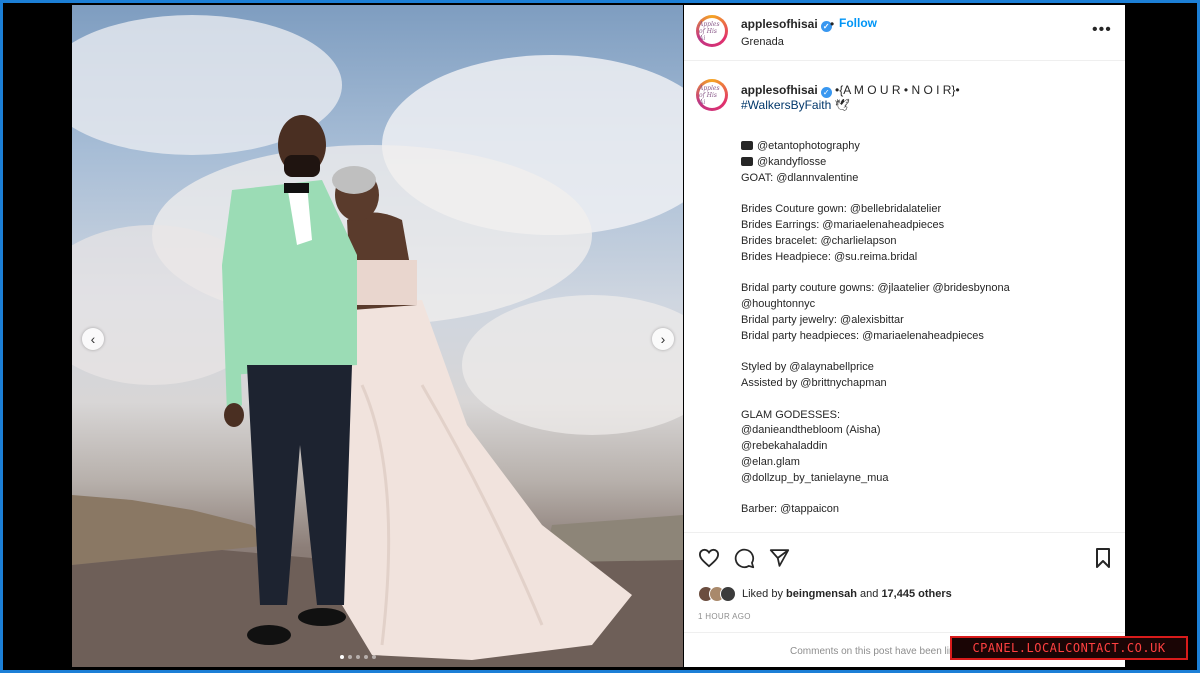 The width and height of the screenshot is (1200, 673). I want to click on caption-line: @dollzup_by_tanielayne_mua, so click(926, 479).